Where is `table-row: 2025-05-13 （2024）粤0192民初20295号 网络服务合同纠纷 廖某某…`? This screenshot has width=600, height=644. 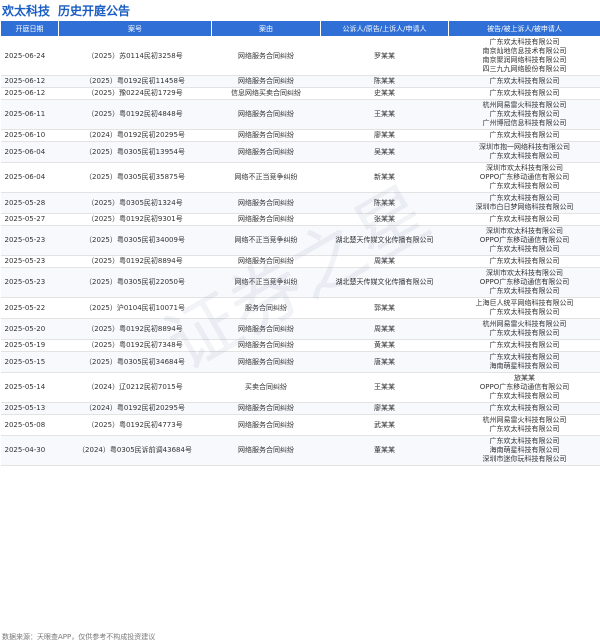
table-row: 2025-05-13 （2024）粤0192民初20295号 网络服务合同纠纷 廖某某… is located at coordinates (300, 408).